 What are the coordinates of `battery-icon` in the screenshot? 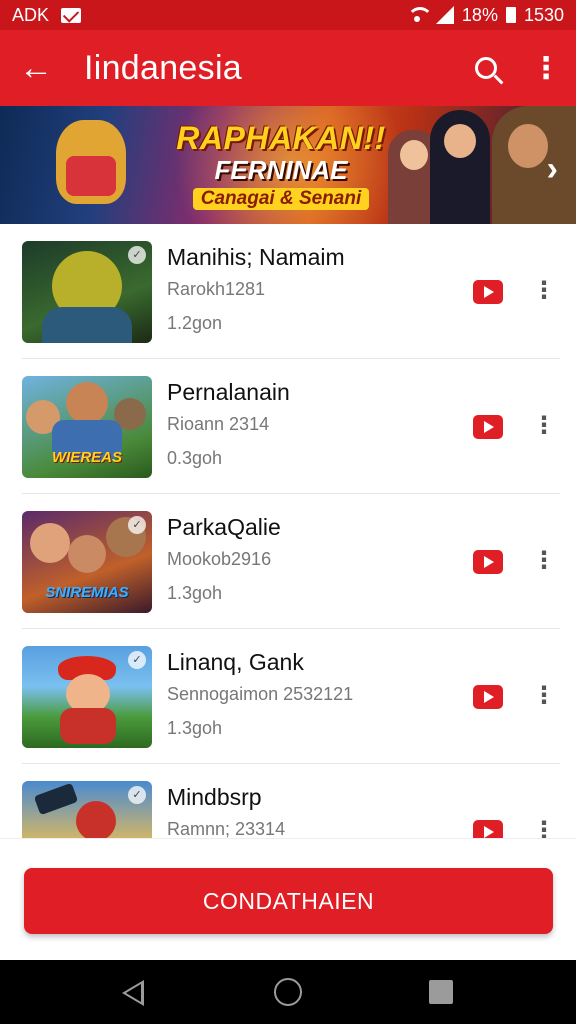 It's located at (510, 15).